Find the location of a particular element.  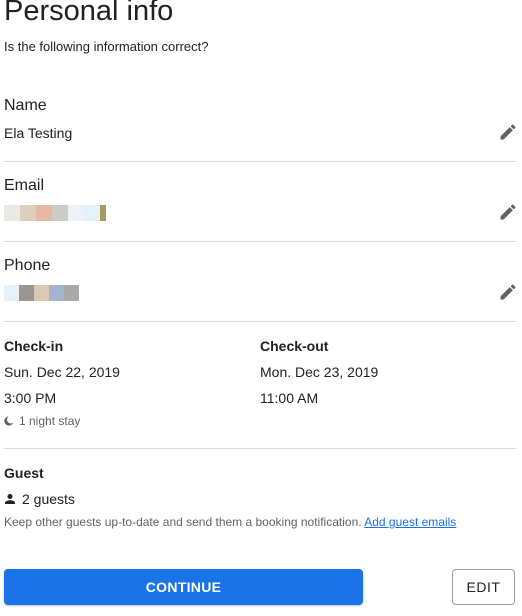

stay-duration-text: 1 night stay is located at coordinates (50, 421).